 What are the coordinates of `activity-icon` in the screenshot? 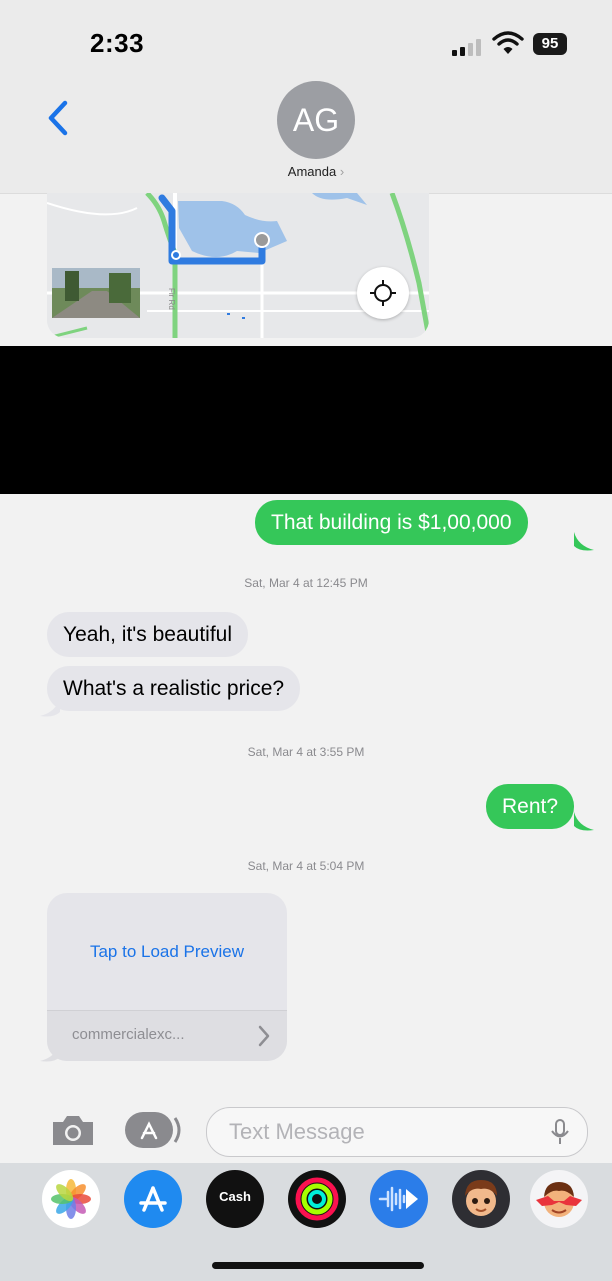 It's located at (317, 1199).